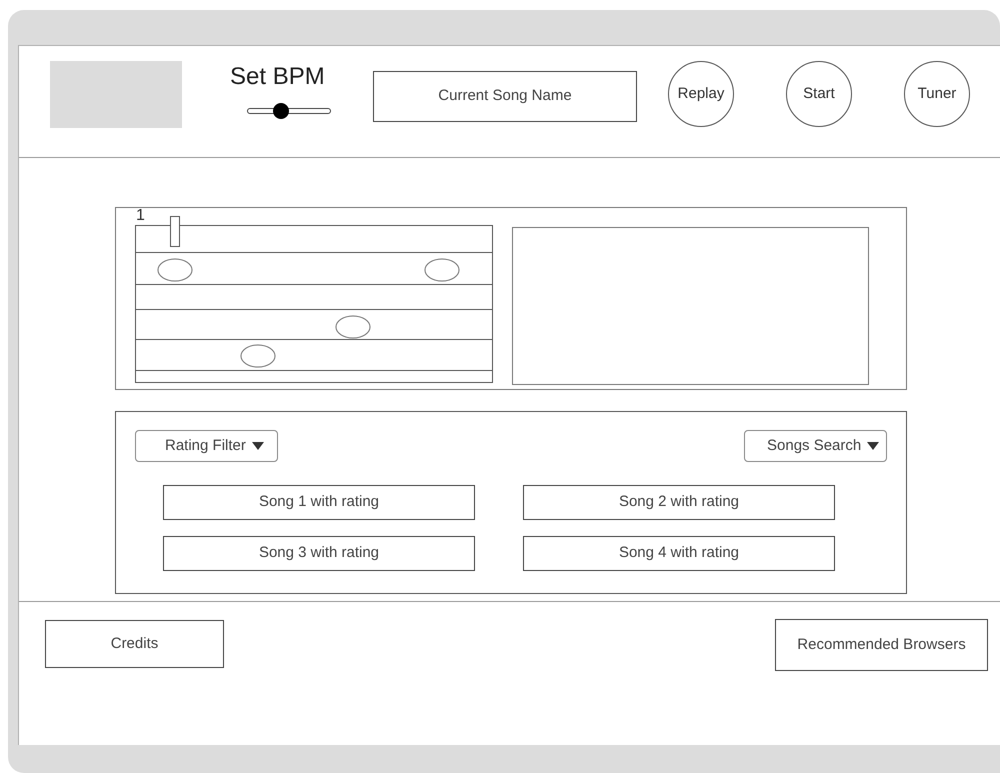 The height and width of the screenshot is (773, 1000). I want to click on song-item: Song 1 with rating, so click(319, 502).